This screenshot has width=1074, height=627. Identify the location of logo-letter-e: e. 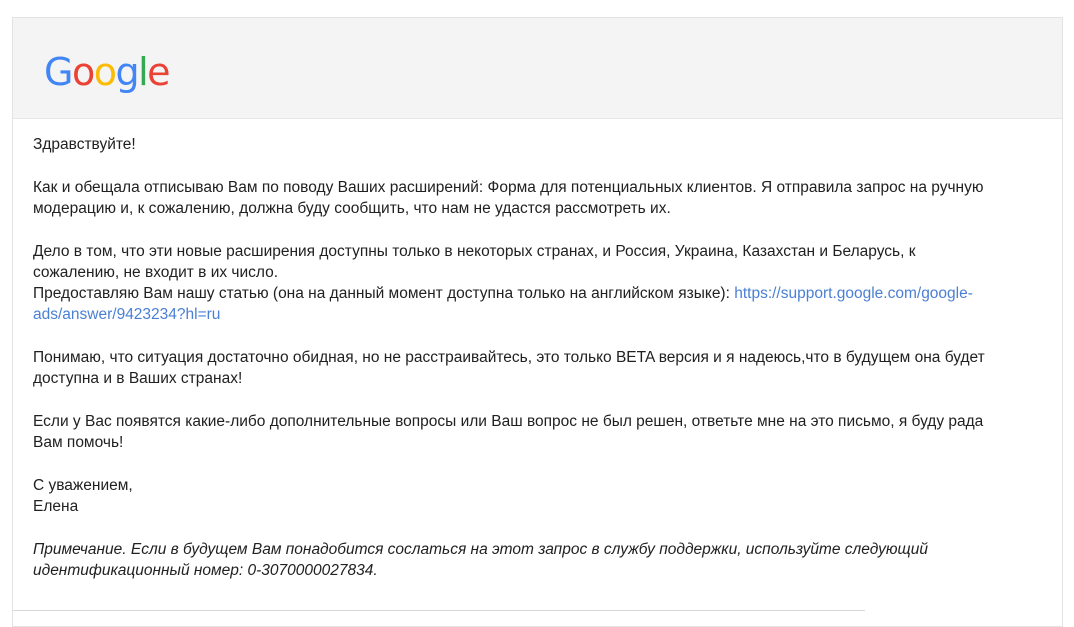
(158, 72).